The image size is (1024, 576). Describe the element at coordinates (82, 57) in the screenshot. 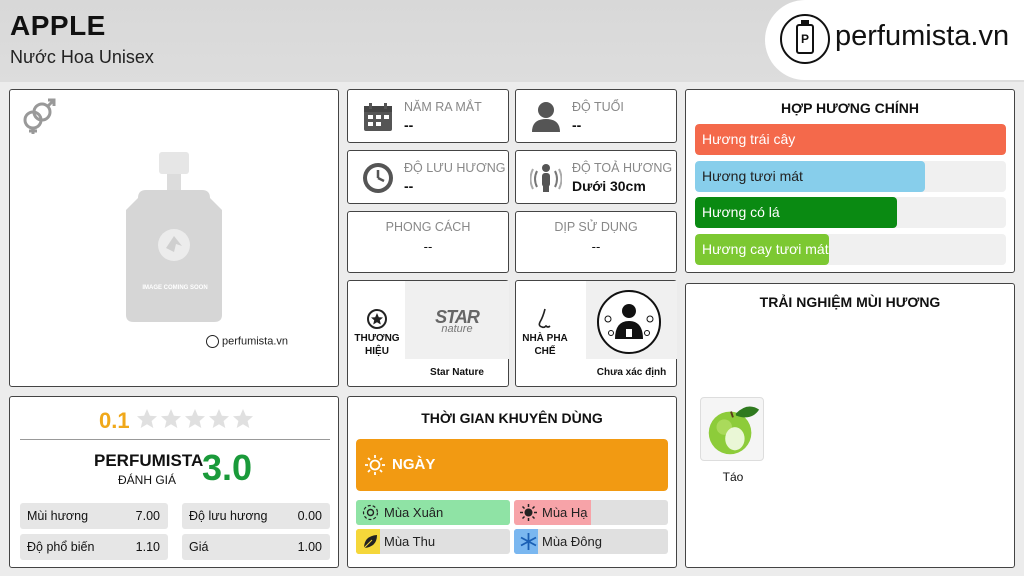

I see `perfume-subtitle: Nước Hoa Unisex` at that location.